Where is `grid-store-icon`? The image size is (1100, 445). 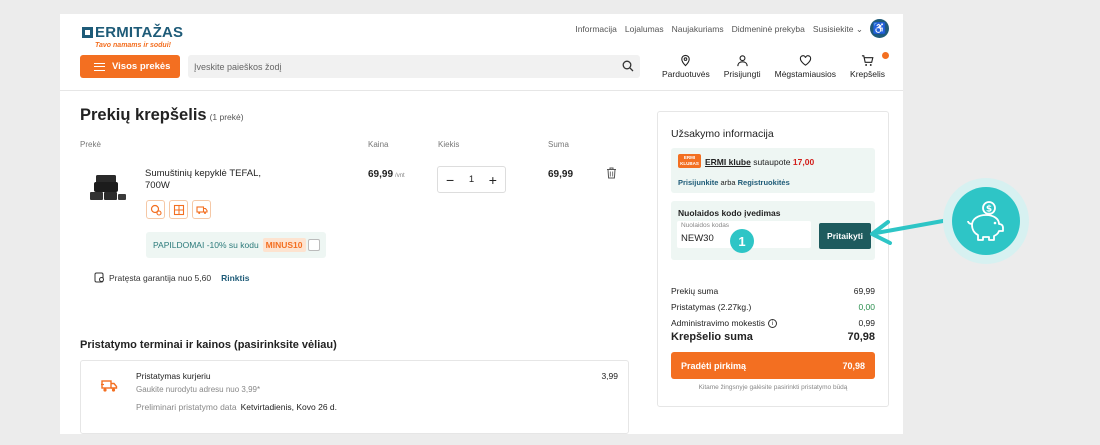
grid-store-icon is located at coordinates (178, 209).